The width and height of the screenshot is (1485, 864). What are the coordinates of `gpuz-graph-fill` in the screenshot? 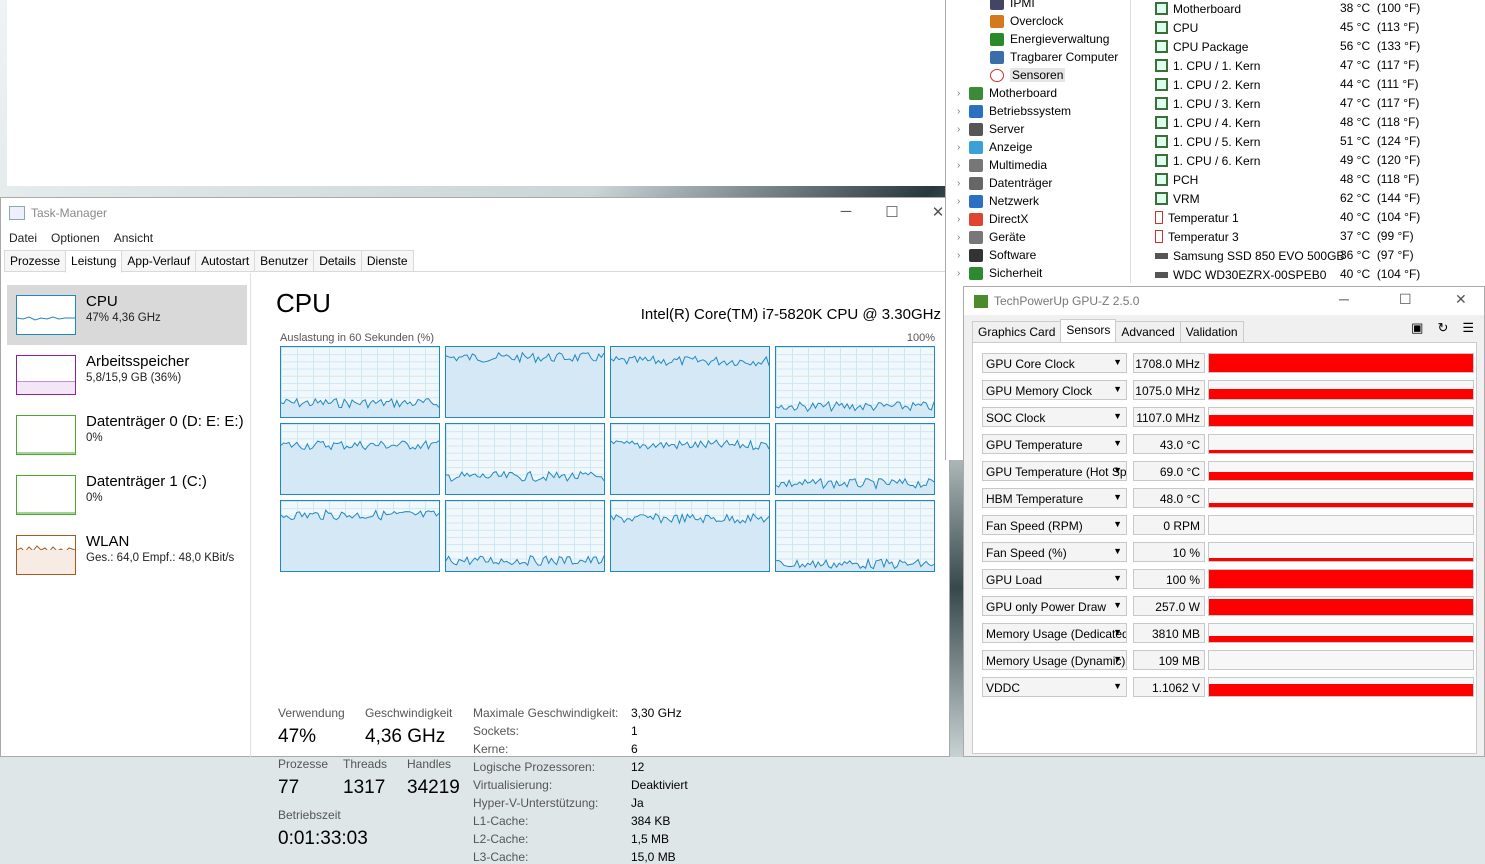 It's located at (1341, 393).